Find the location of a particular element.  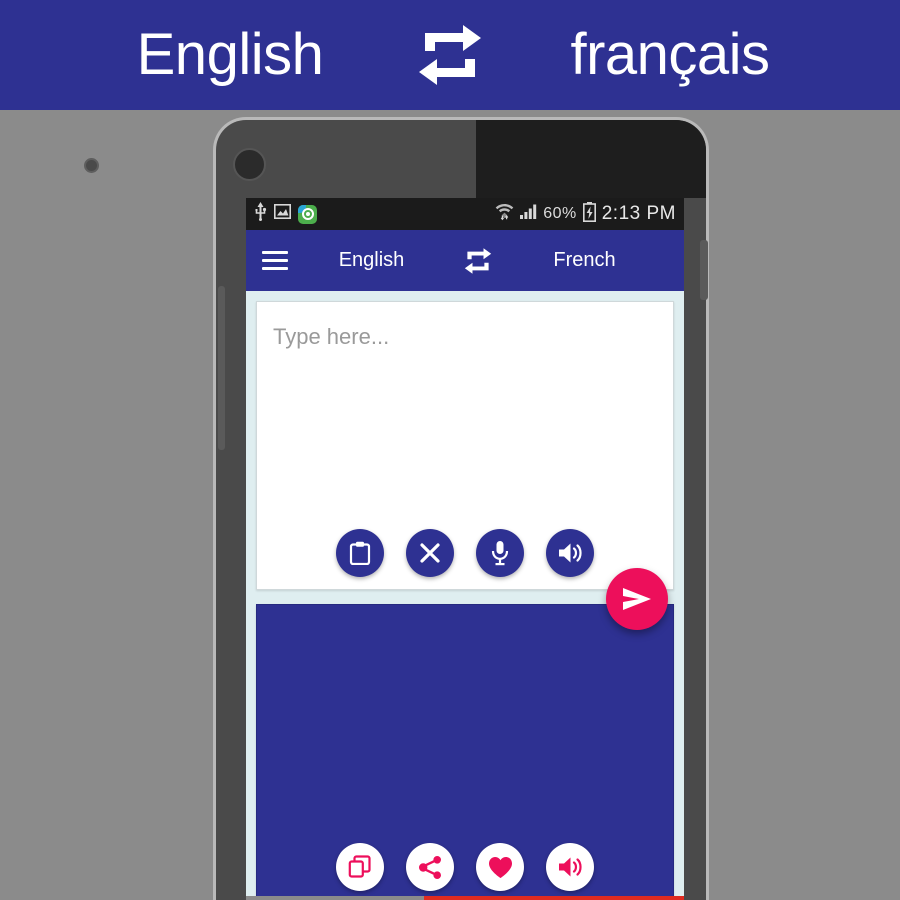

toolbar-target-language: French is located at coordinates (584, 260).